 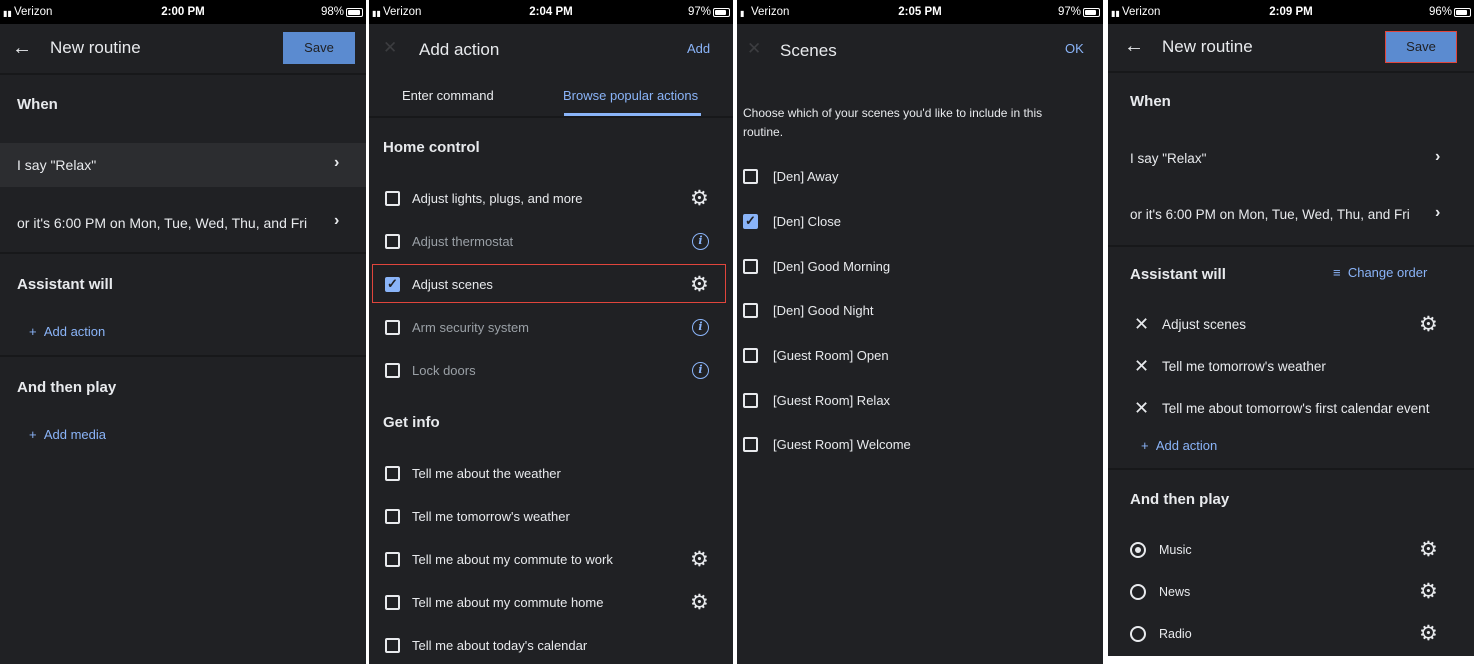 What do you see at coordinates (33, 434) in the screenshot?
I see `plus-icon: +` at bounding box center [33, 434].